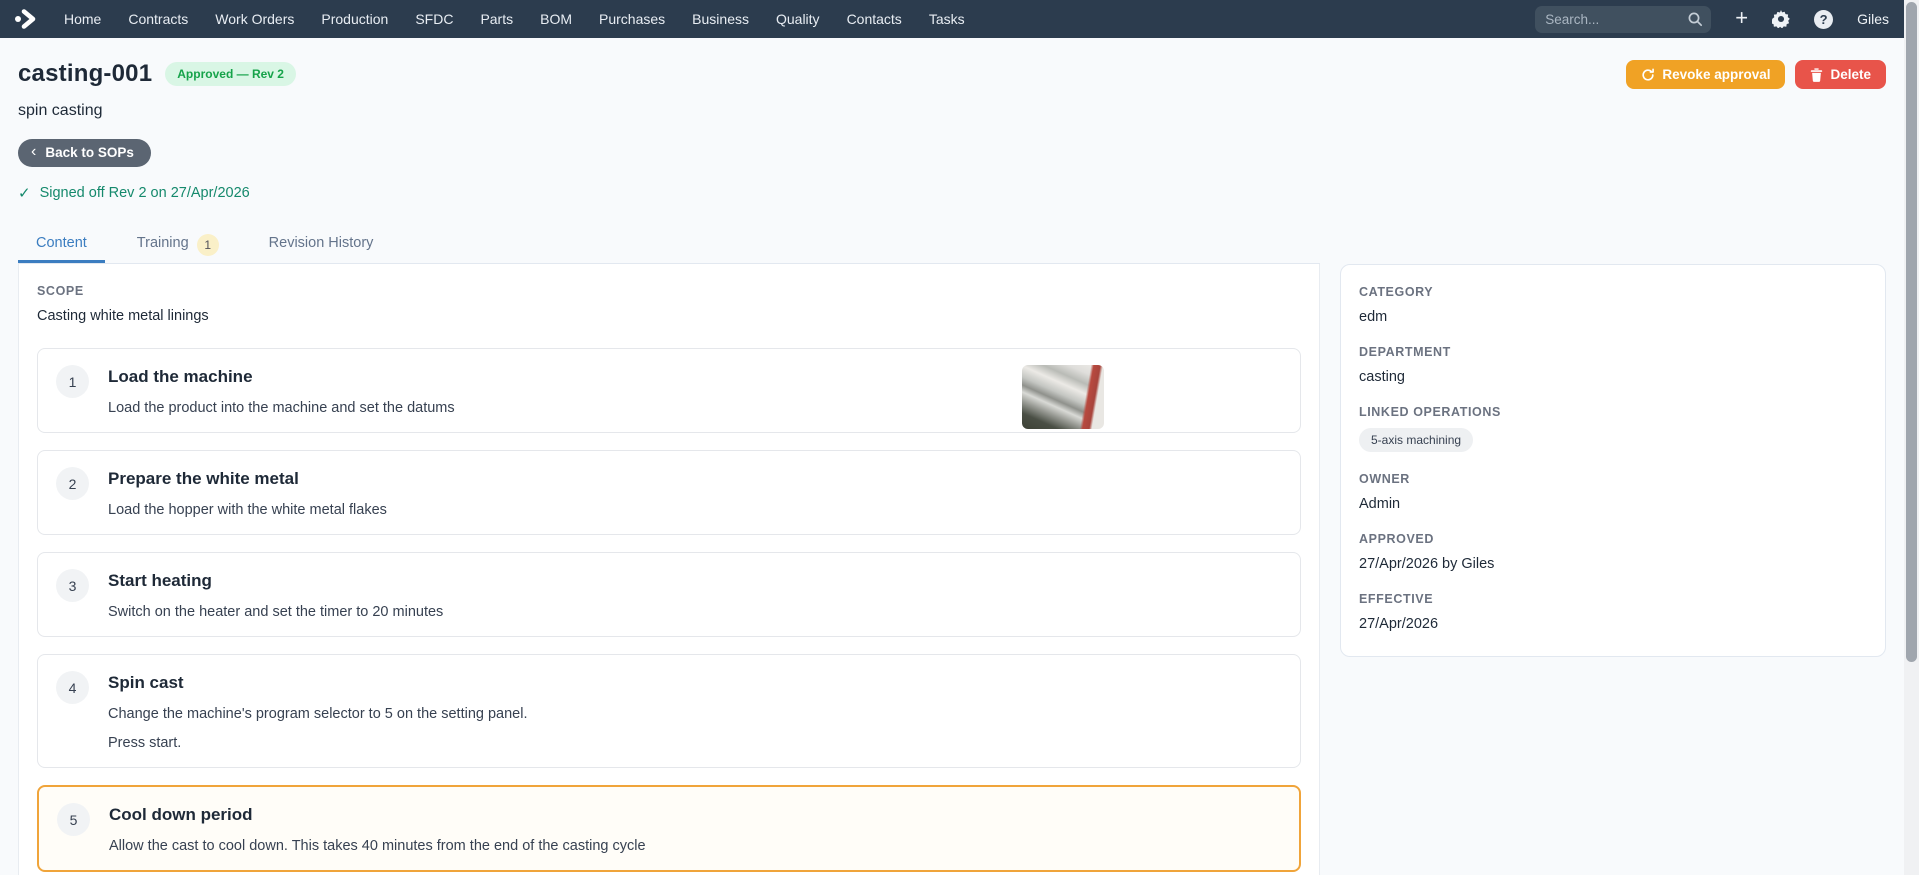 This screenshot has height=875, width=1919. What do you see at coordinates (556, 19) in the screenshot?
I see `nav-item-bom: BOM` at bounding box center [556, 19].